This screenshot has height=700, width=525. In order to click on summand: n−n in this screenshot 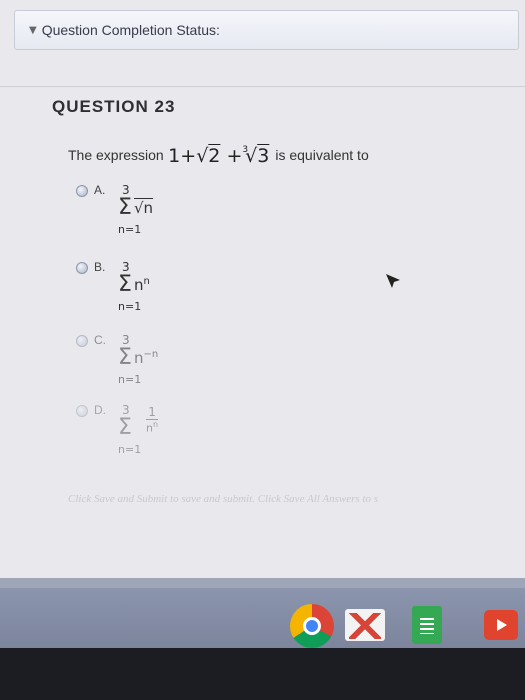, I will do `click(146, 358)`.